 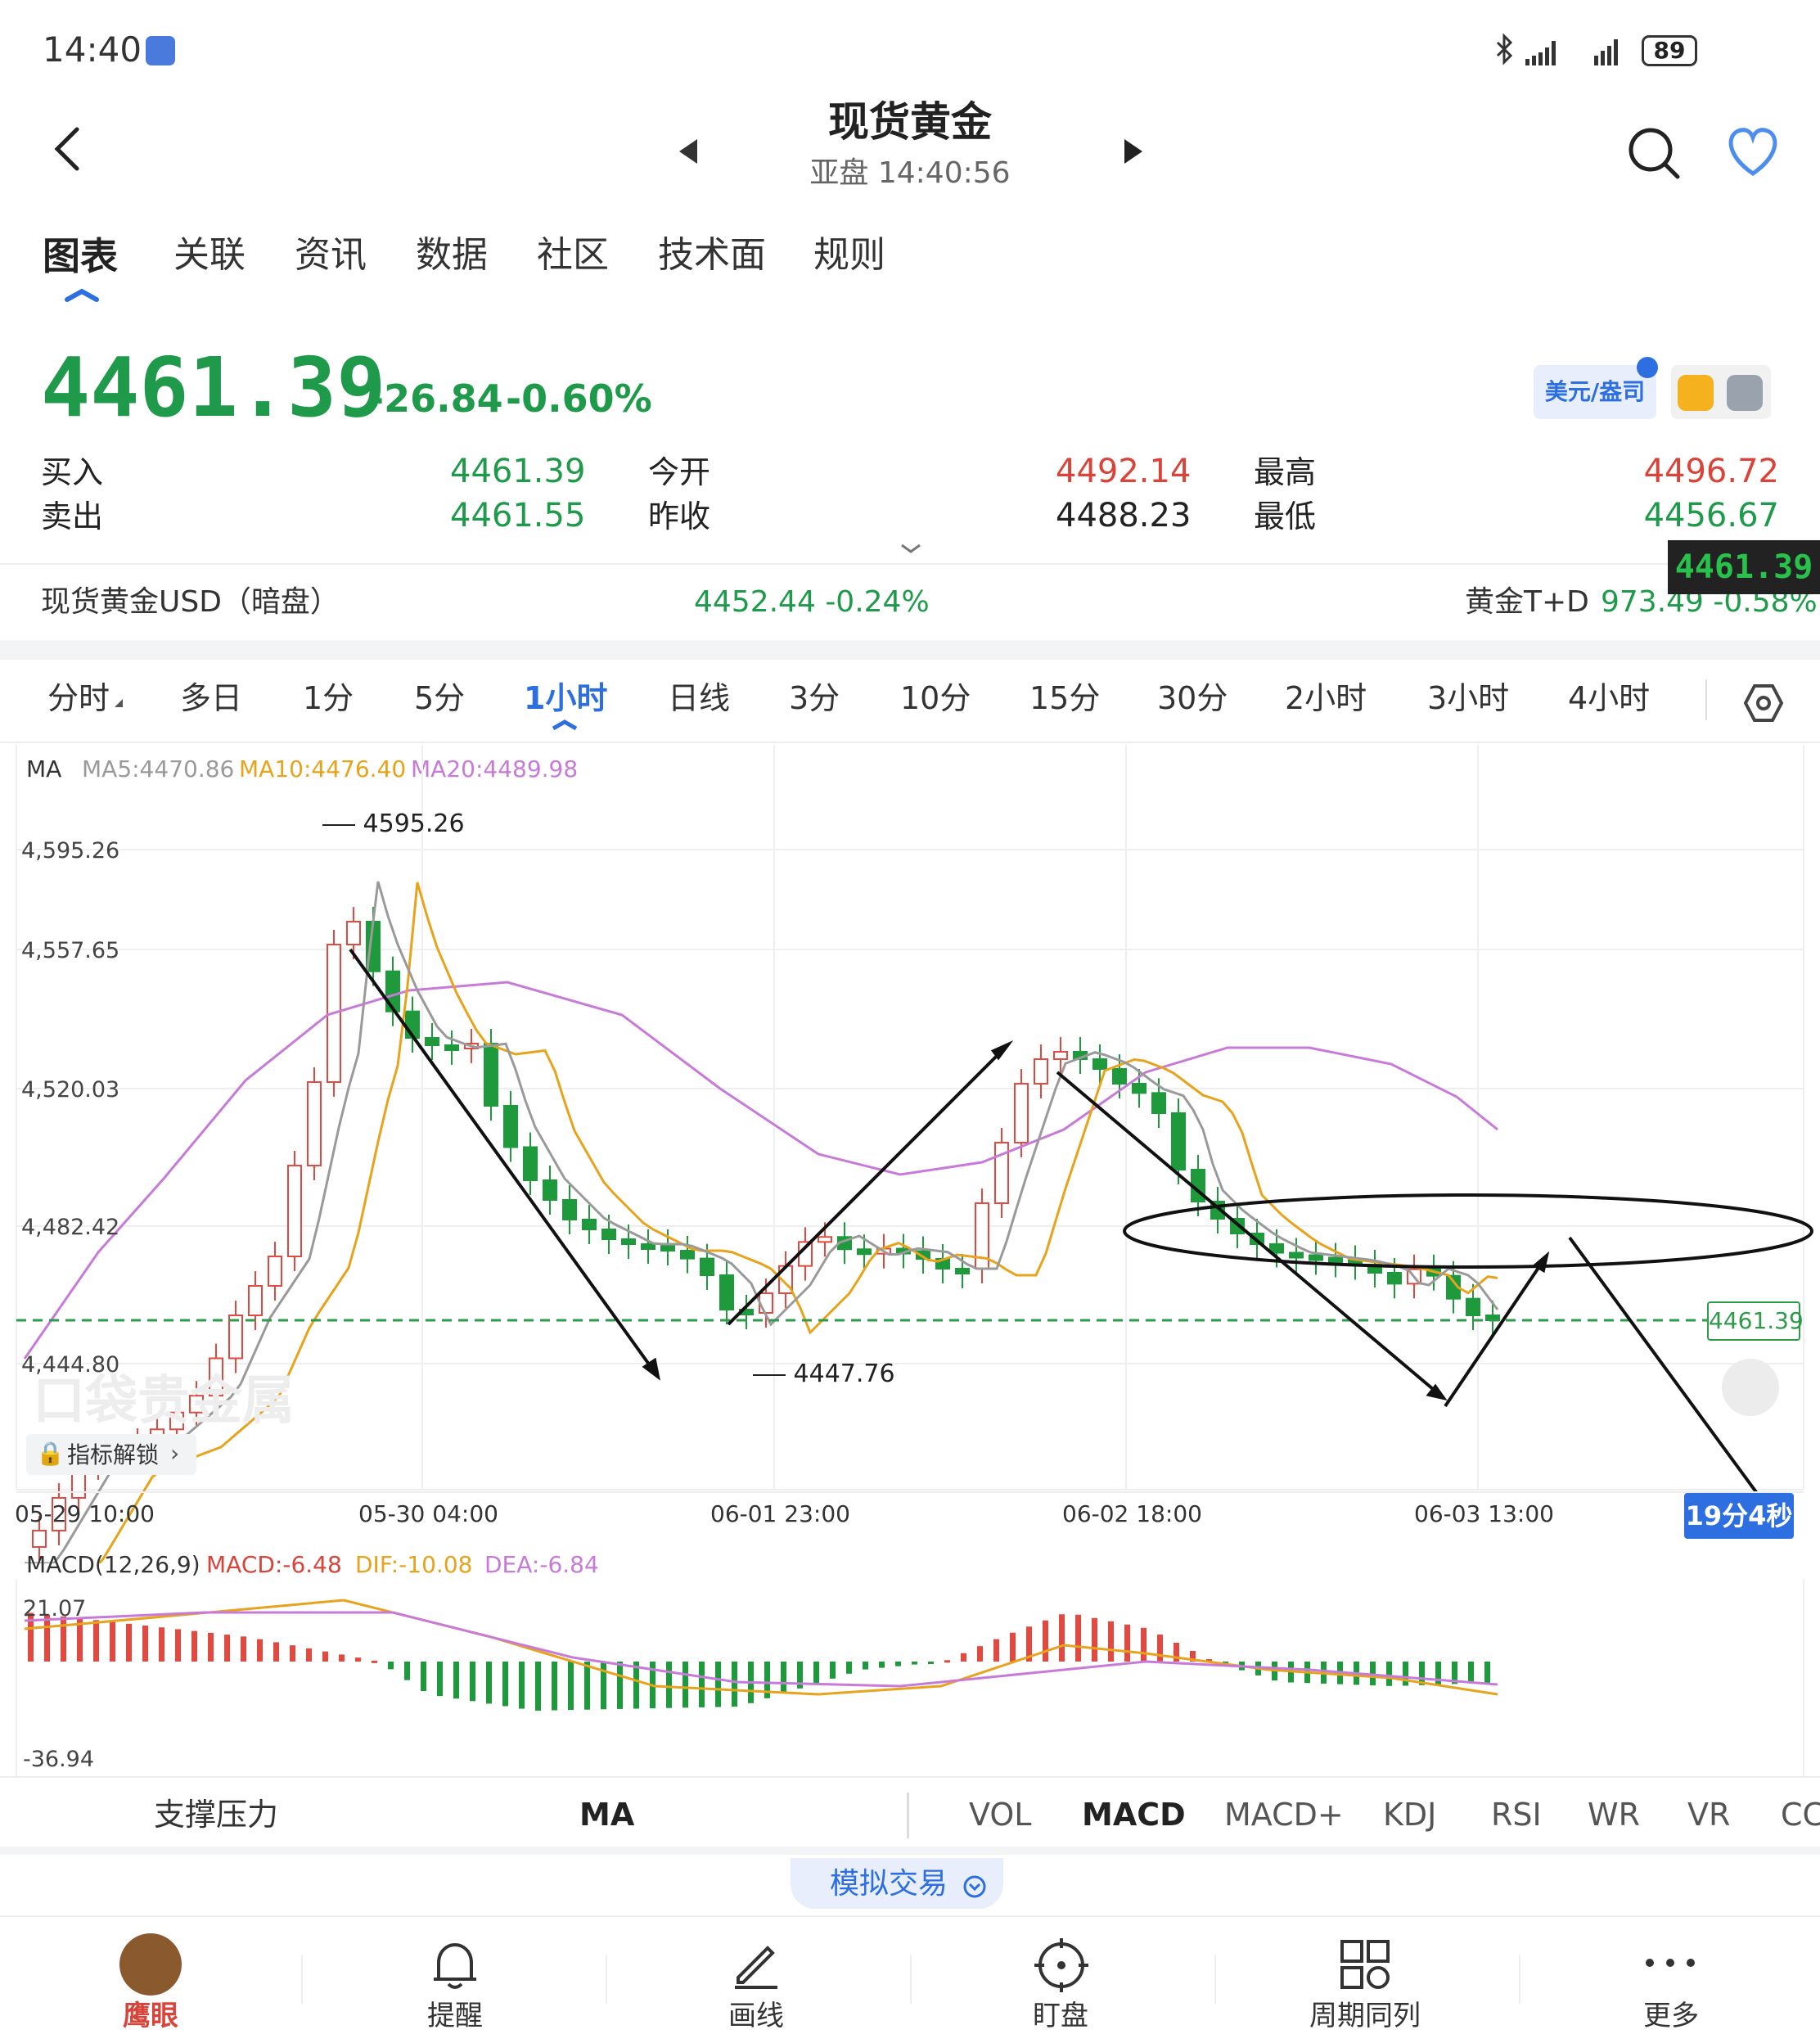 I want to click on period-day: 日线, so click(x=699, y=698).